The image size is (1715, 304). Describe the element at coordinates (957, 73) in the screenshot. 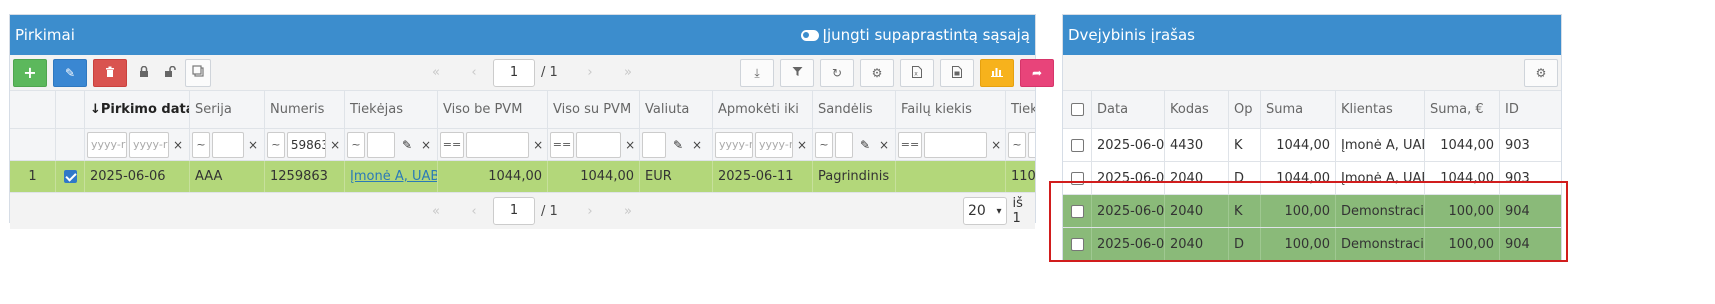

I see `export-pdf-button` at that location.